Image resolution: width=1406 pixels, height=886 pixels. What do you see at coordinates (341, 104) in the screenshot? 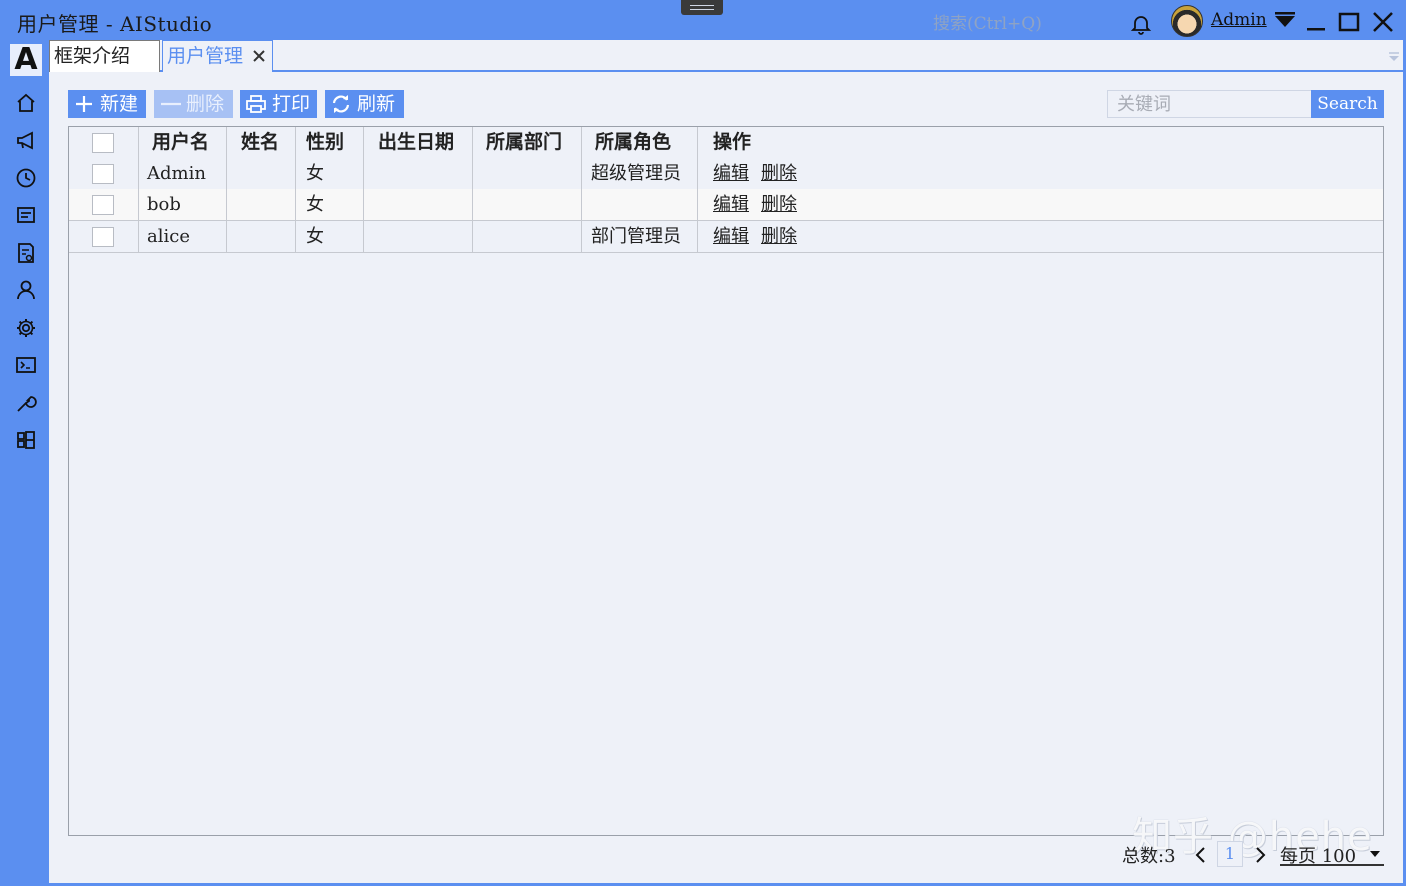
I see `refresh-icon` at bounding box center [341, 104].